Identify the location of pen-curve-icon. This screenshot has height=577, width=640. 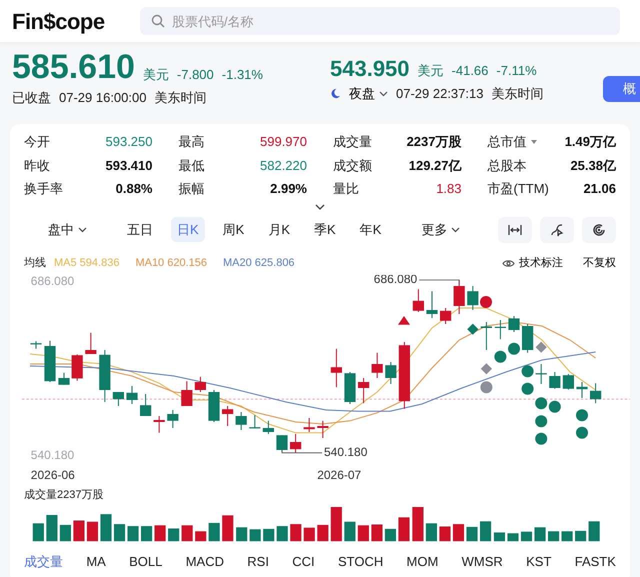
(557, 229).